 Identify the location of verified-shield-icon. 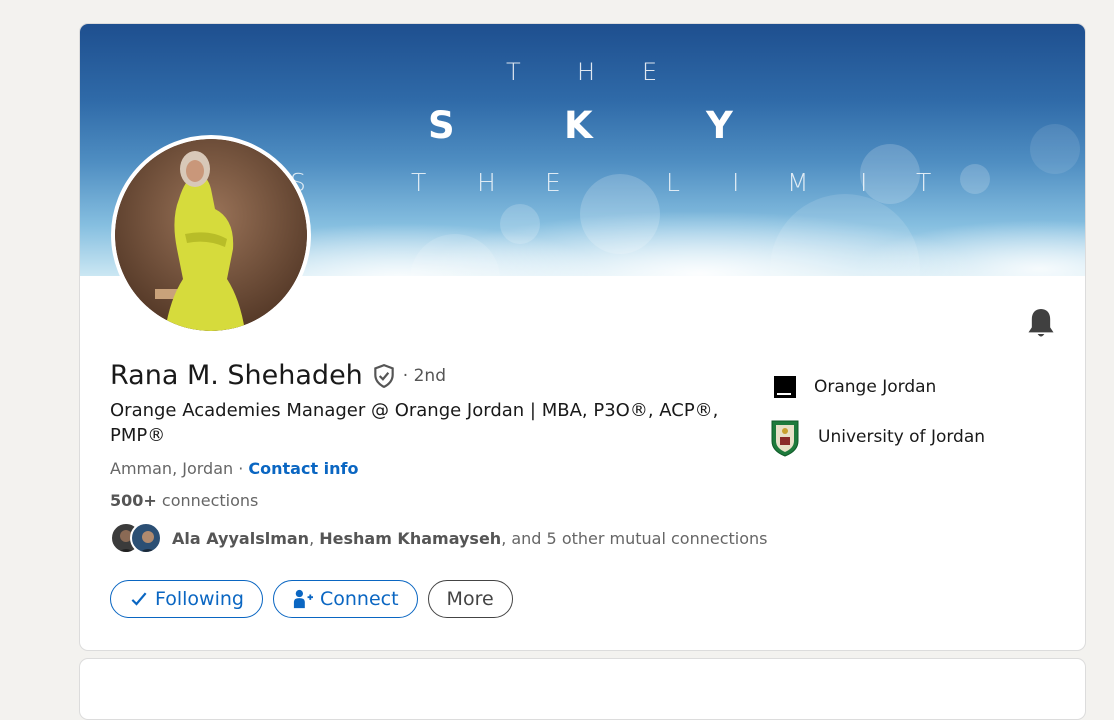
(384, 376).